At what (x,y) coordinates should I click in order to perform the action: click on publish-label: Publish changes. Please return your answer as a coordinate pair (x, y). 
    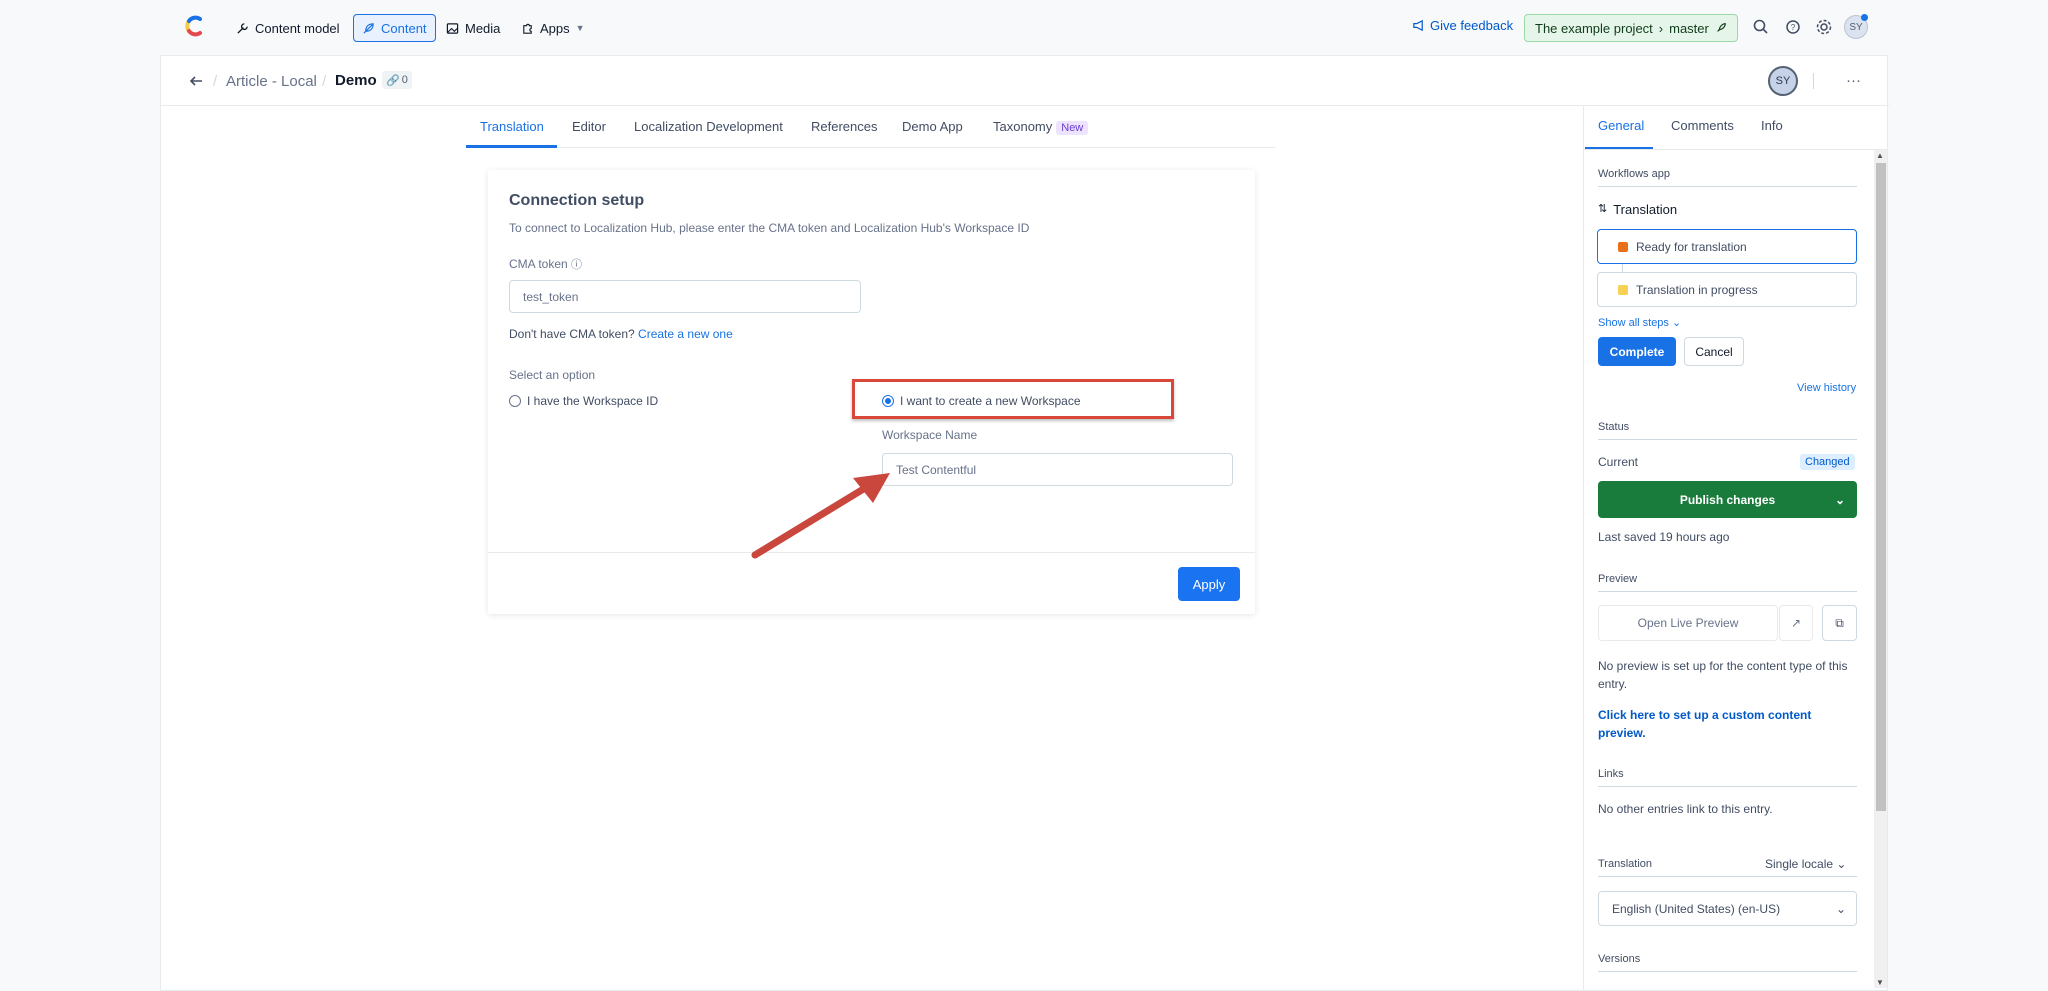
    Looking at the image, I should click on (1727, 499).